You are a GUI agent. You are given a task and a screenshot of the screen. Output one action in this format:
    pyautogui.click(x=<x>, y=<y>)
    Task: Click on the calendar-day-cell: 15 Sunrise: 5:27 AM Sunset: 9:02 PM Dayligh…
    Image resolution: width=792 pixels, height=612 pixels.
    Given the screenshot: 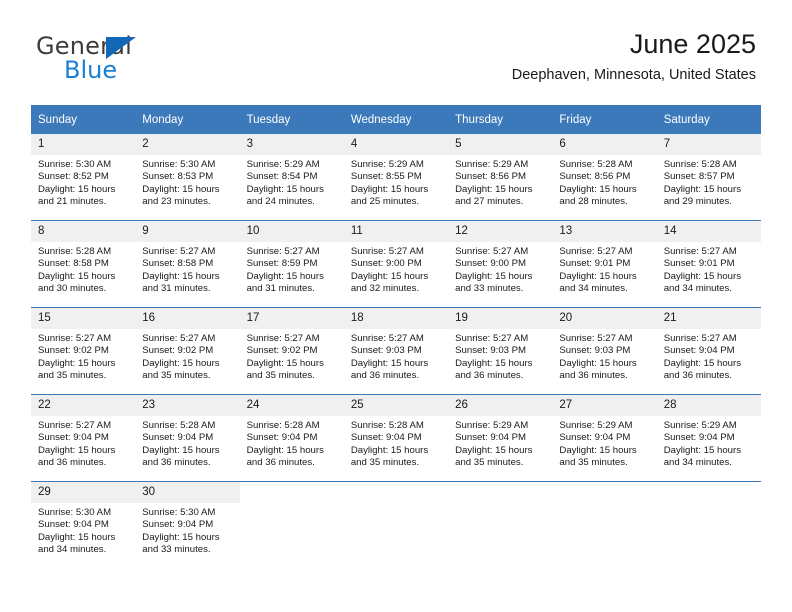 What is the action you would take?
    pyautogui.click(x=83, y=351)
    